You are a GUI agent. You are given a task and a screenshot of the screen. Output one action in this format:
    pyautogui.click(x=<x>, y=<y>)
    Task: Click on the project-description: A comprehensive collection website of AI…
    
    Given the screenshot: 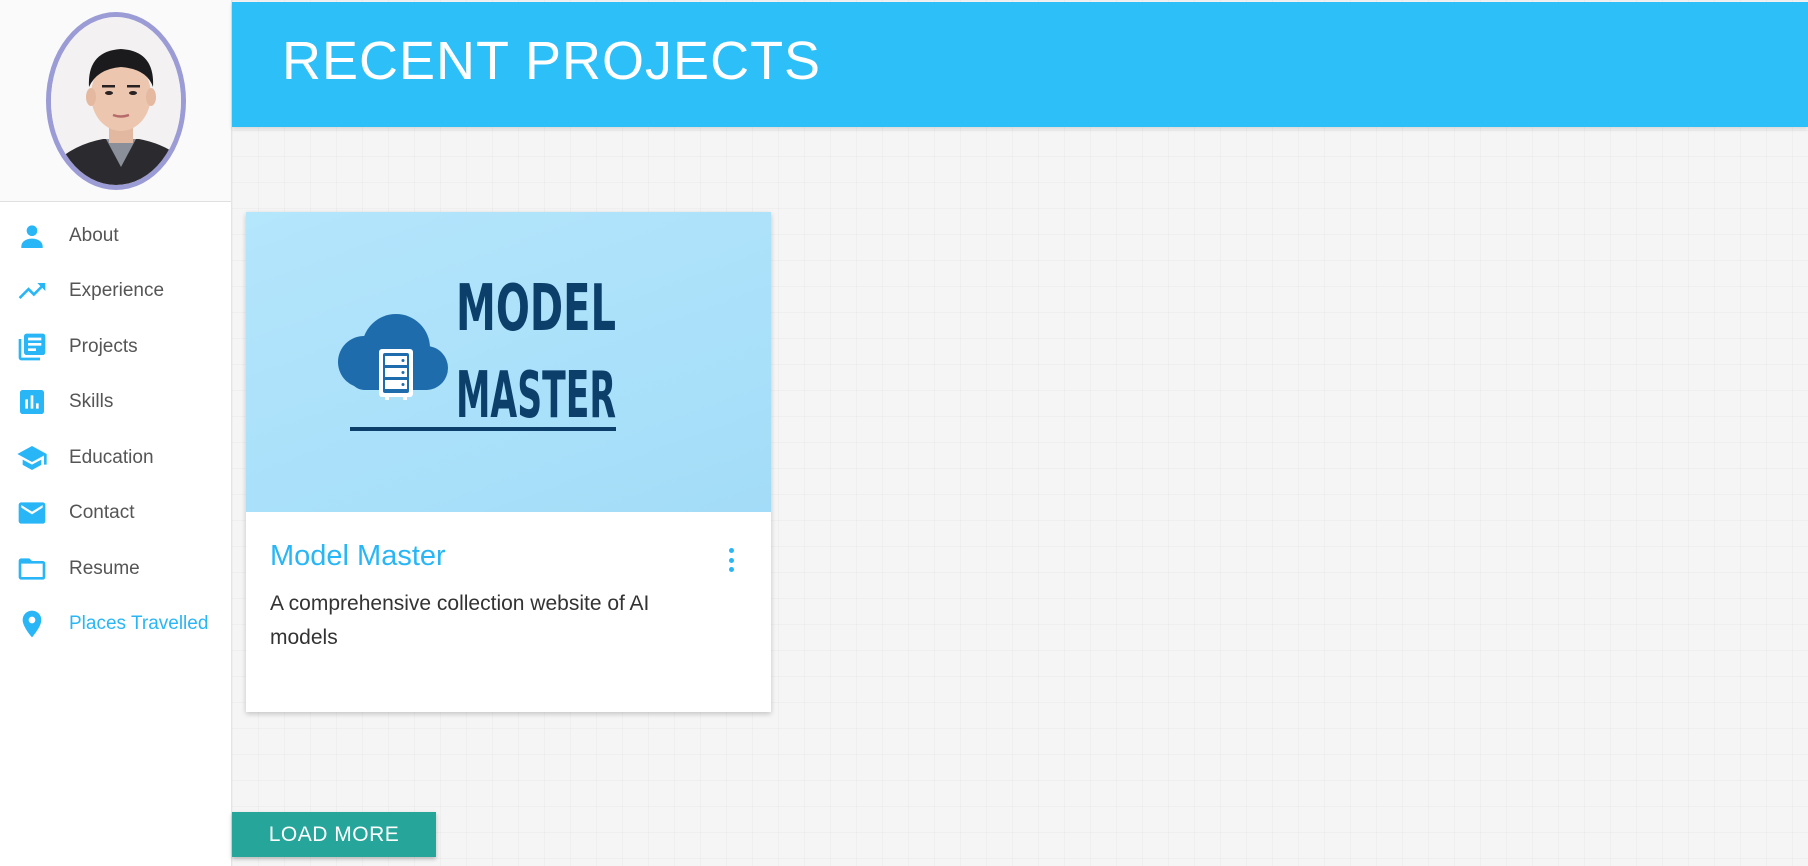 What is the action you would take?
    pyautogui.click(x=460, y=620)
    